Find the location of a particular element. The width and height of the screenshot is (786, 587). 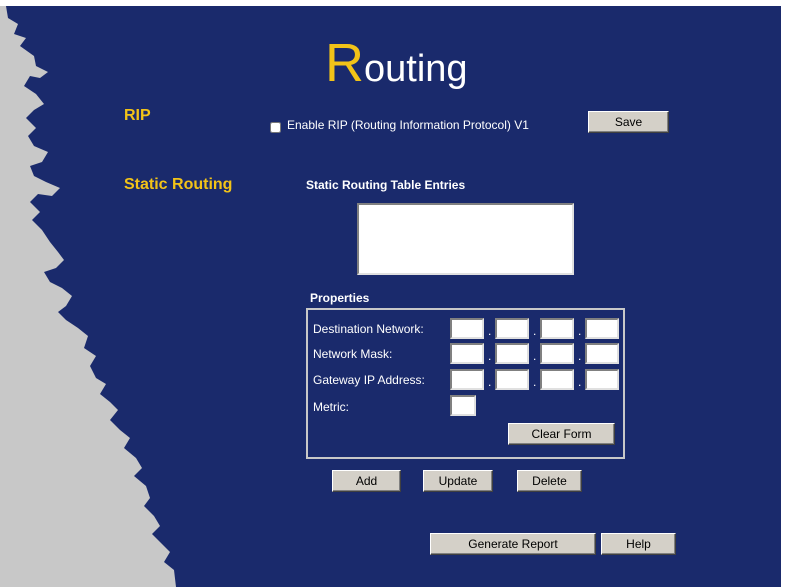

page-title: Routing is located at coordinates (396, 65).